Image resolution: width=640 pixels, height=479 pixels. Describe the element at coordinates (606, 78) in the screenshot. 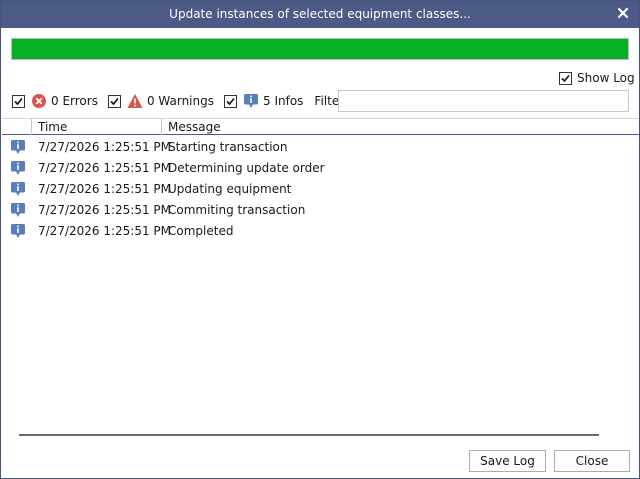

I see `show-log-label: Show Log` at that location.